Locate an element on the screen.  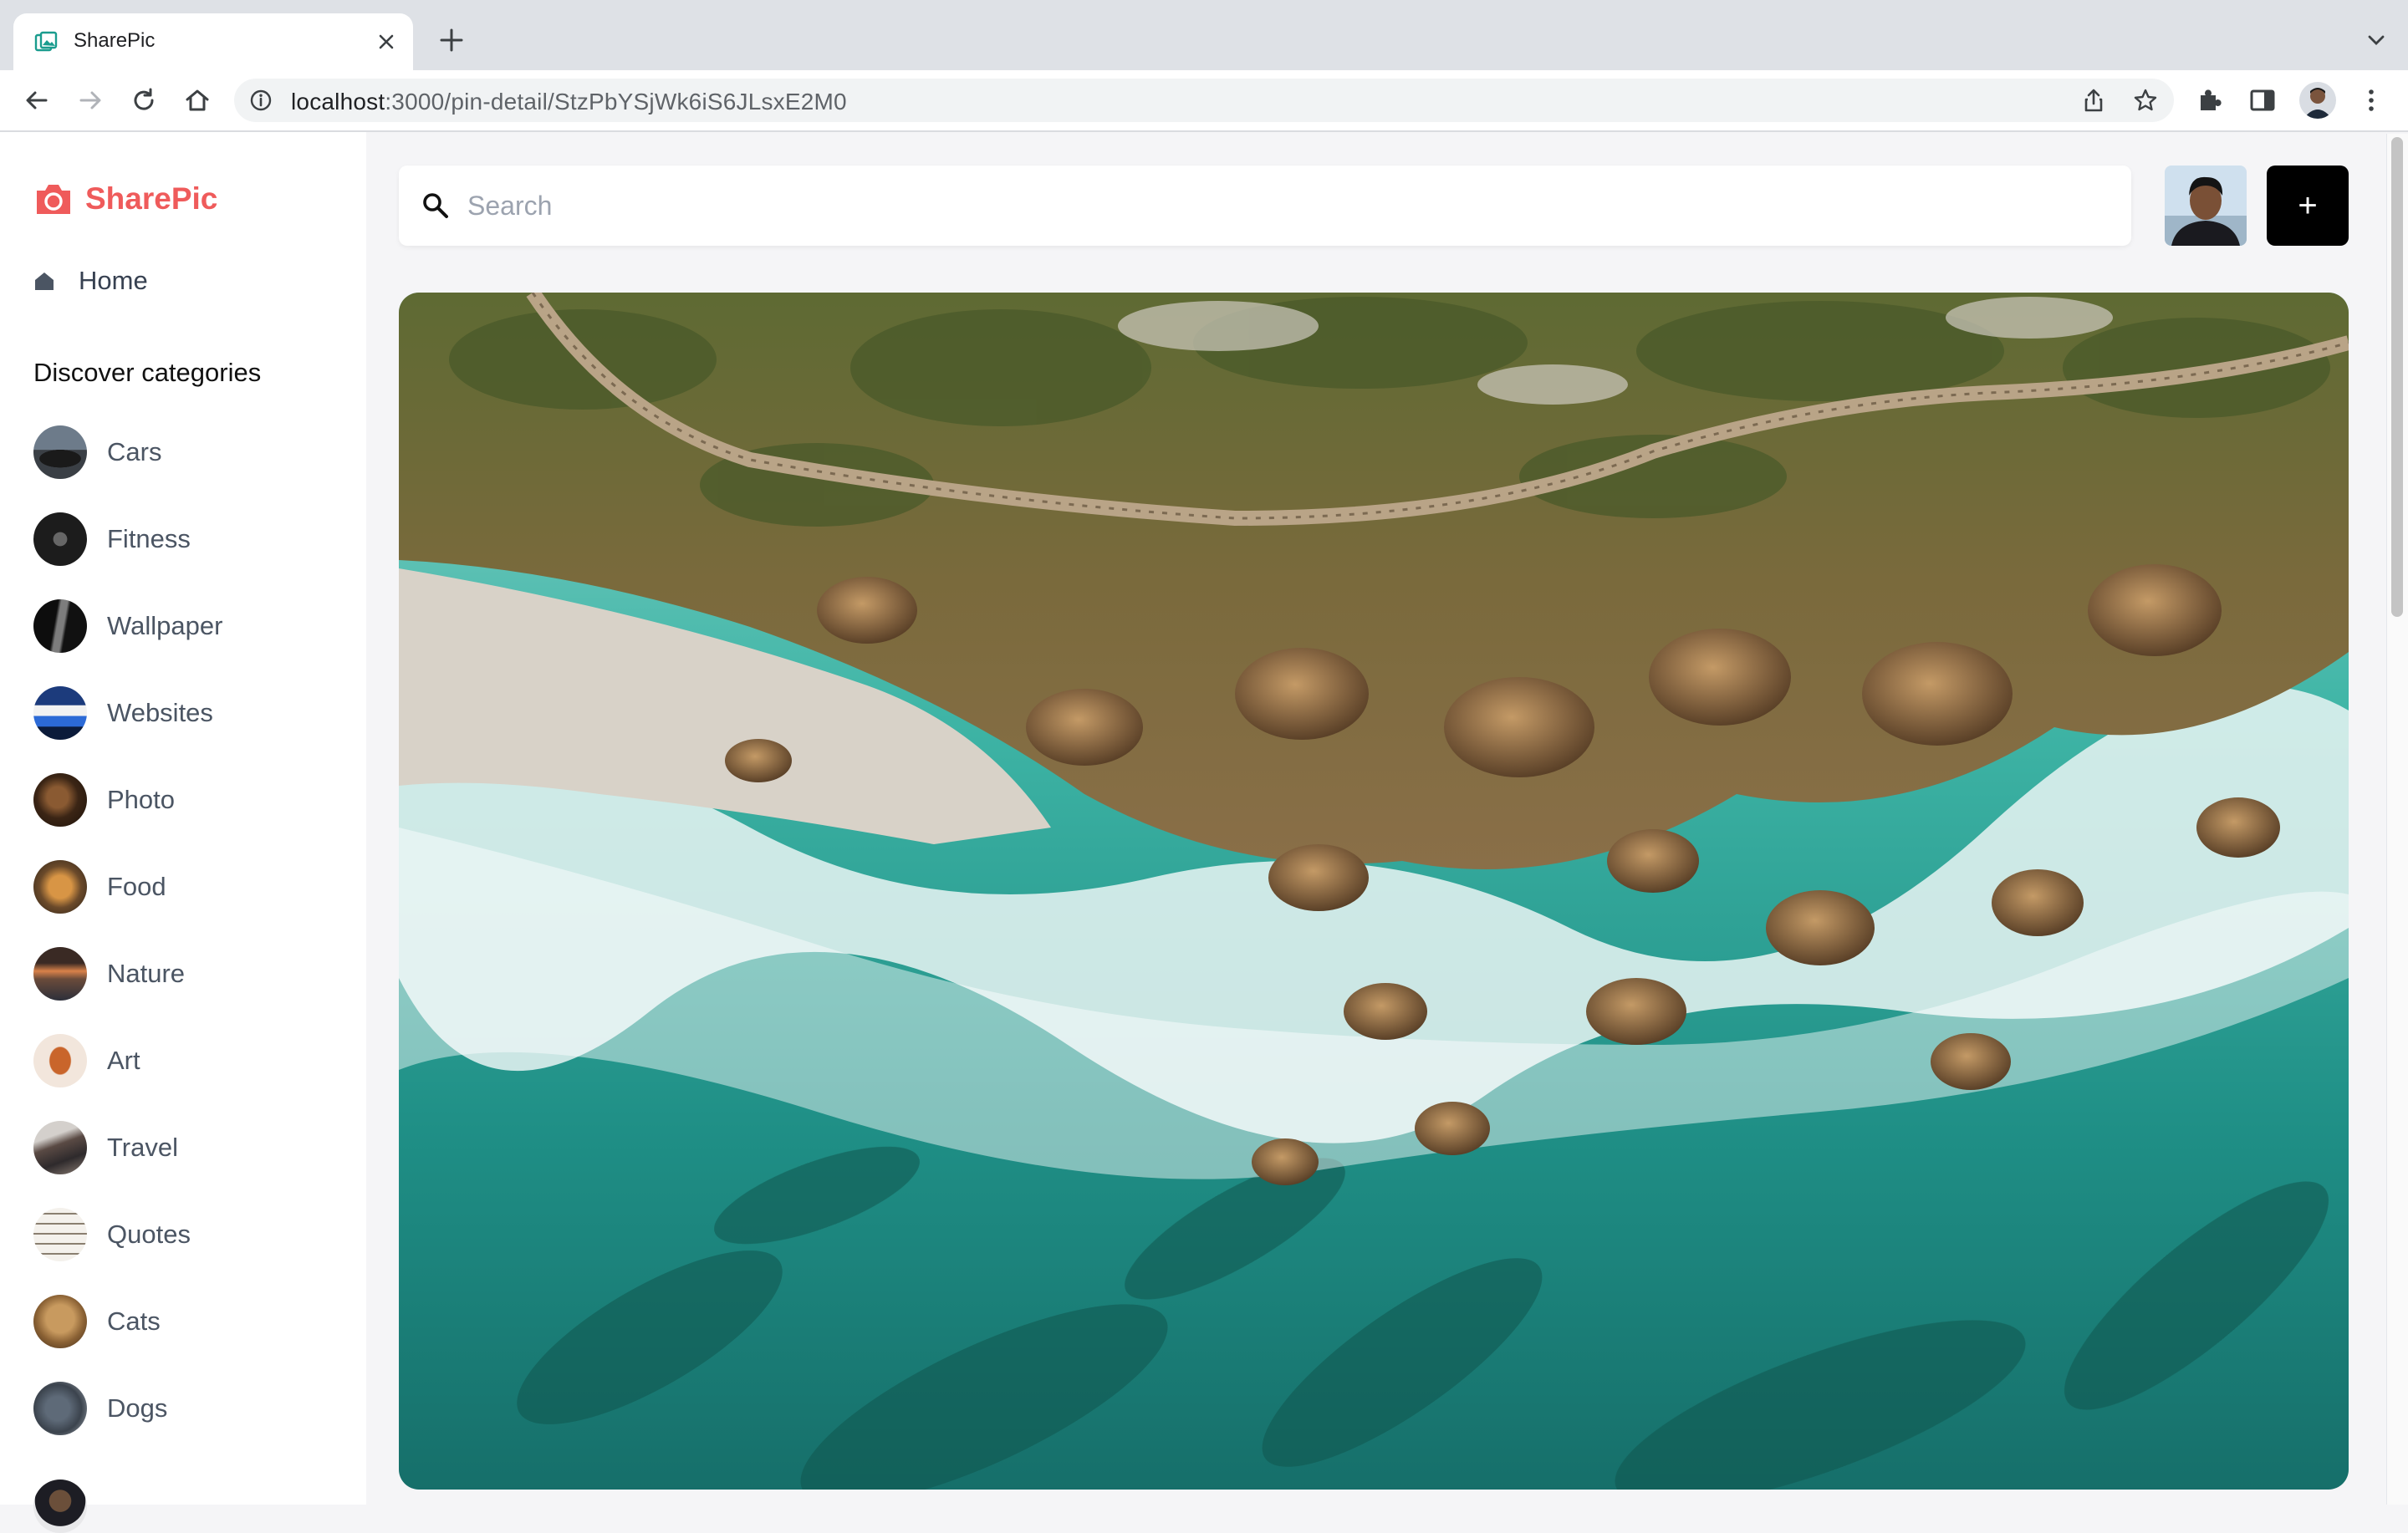
add-pin-button: + is located at coordinates (2308, 206).